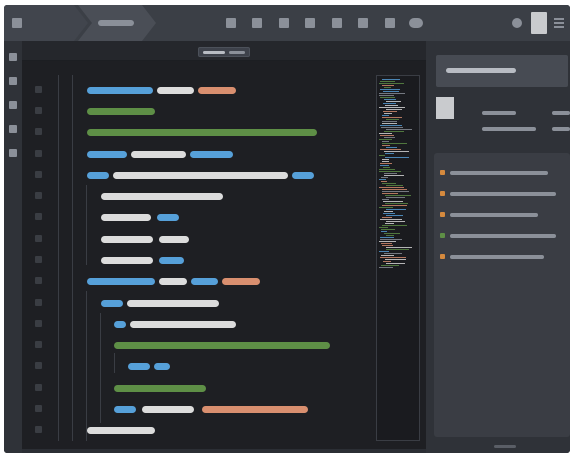 The height and width of the screenshot is (455, 574). What do you see at coordinates (214, 52) in the screenshot?
I see `view-toggle-active` at bounding box center [214, 52].